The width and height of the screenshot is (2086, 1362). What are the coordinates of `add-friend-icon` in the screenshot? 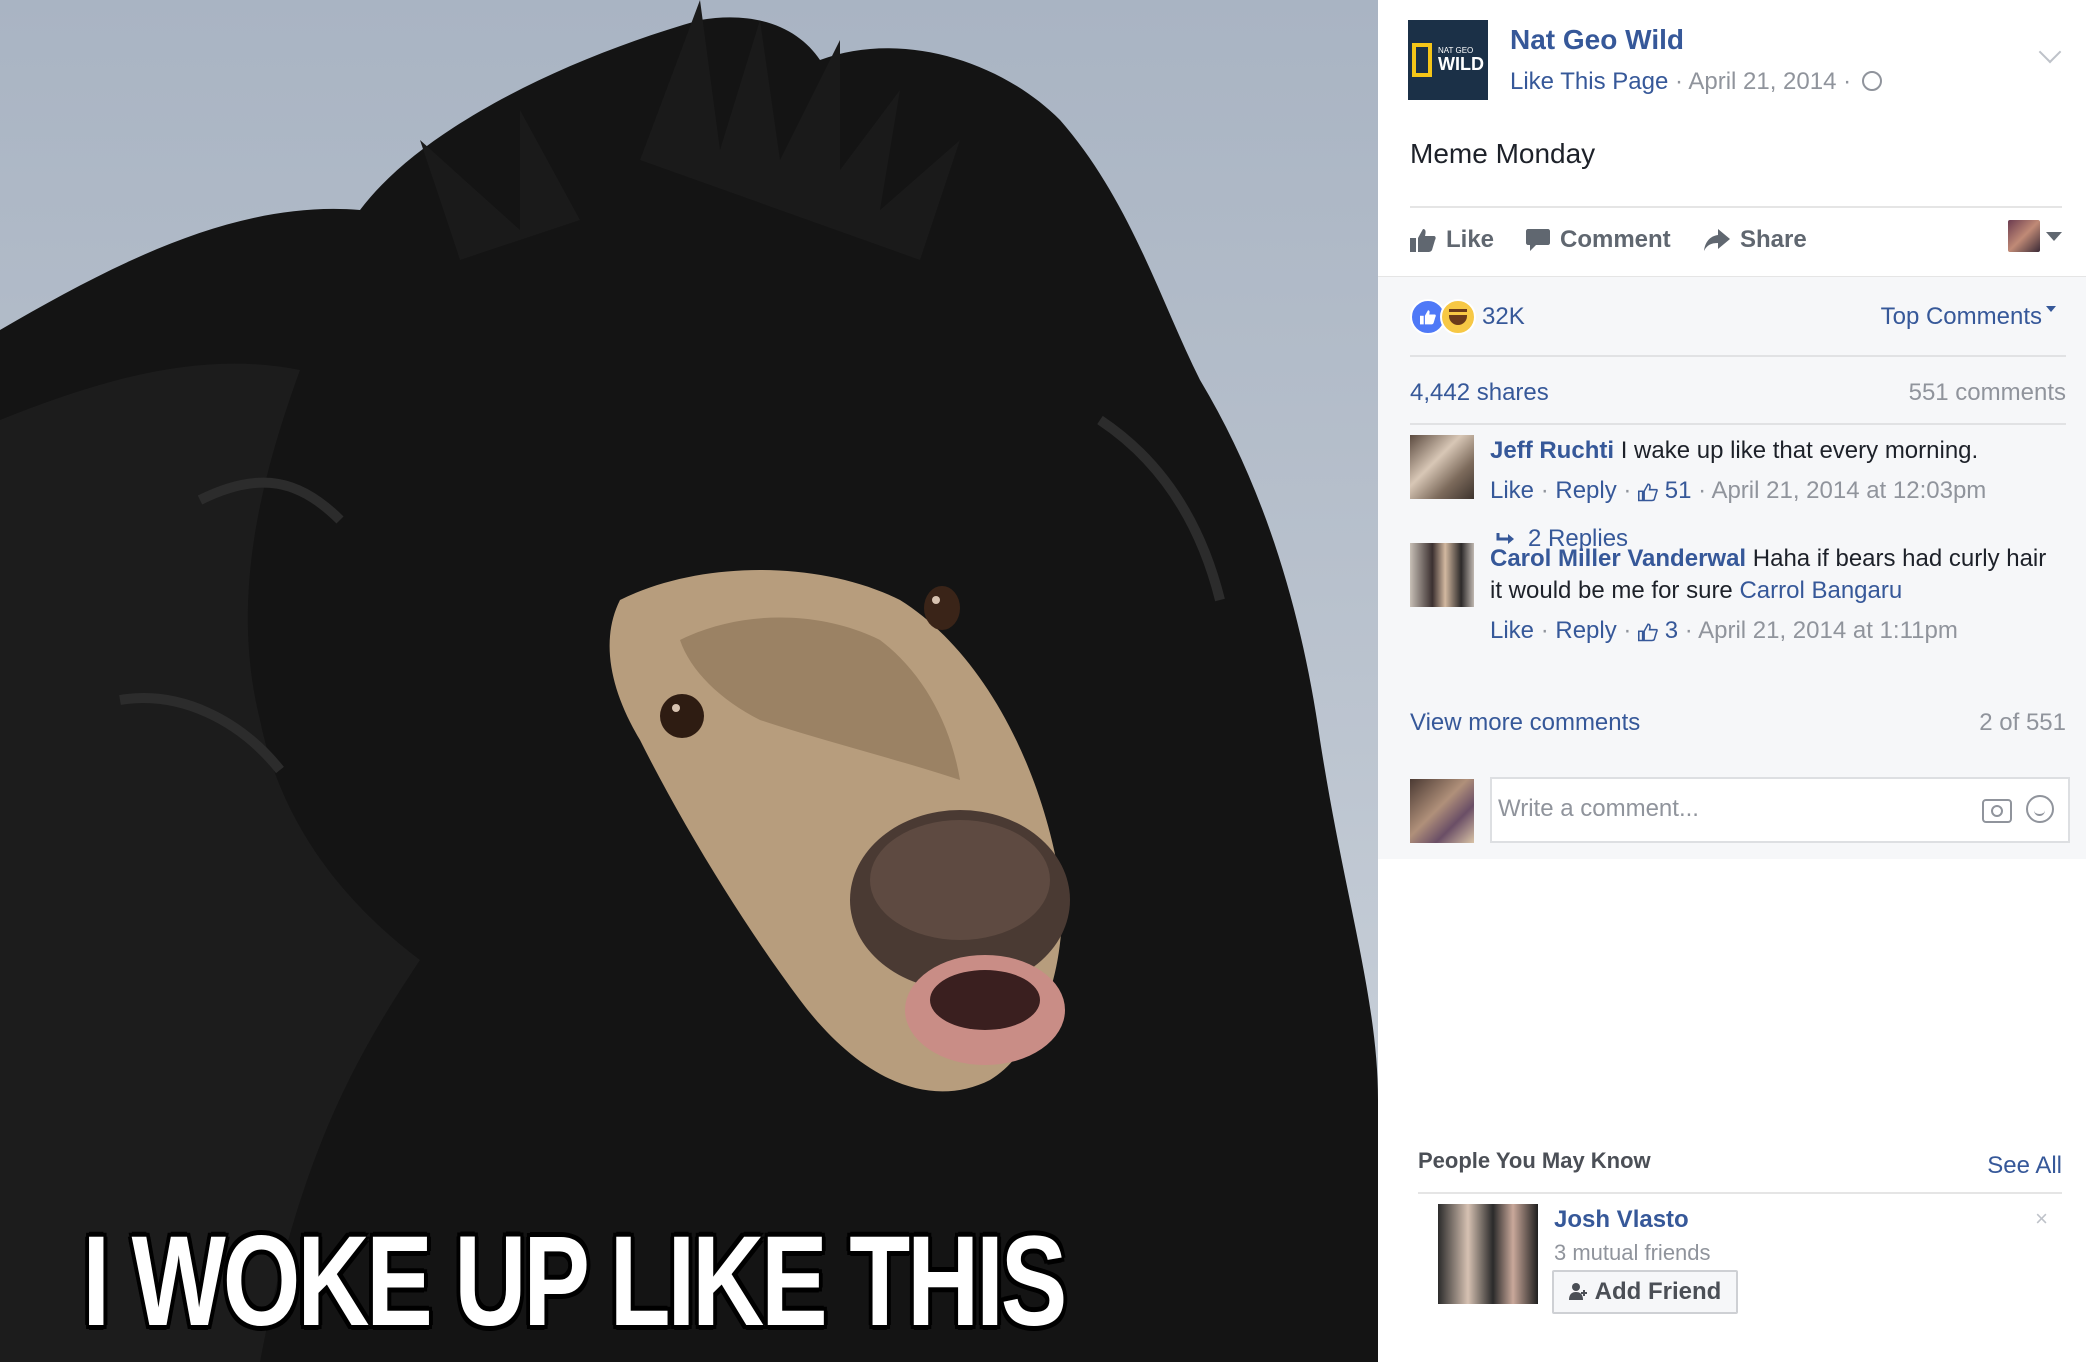 It's located at (1577, 1291).